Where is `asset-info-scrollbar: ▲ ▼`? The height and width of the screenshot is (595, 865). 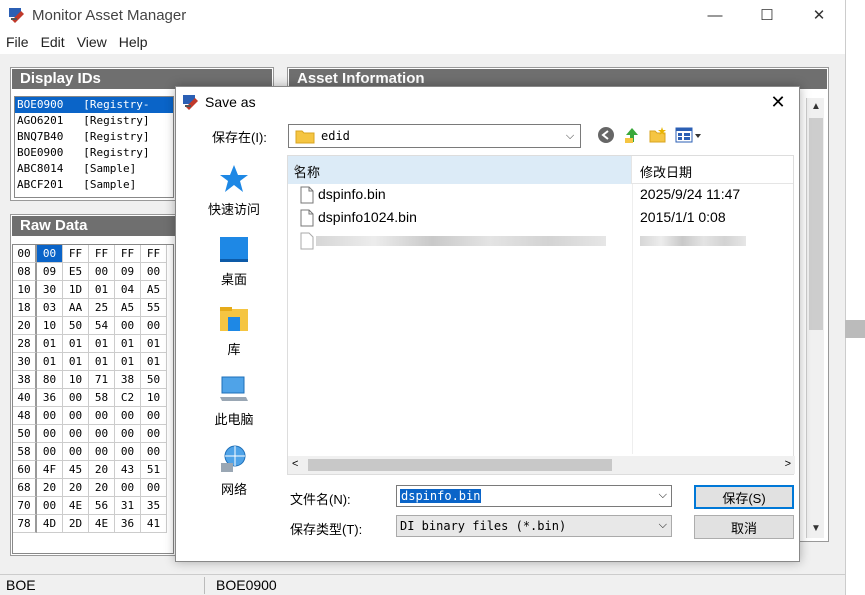 asset-info-scrollbar: ▲ ▼ is located at coordinates (815, 318).